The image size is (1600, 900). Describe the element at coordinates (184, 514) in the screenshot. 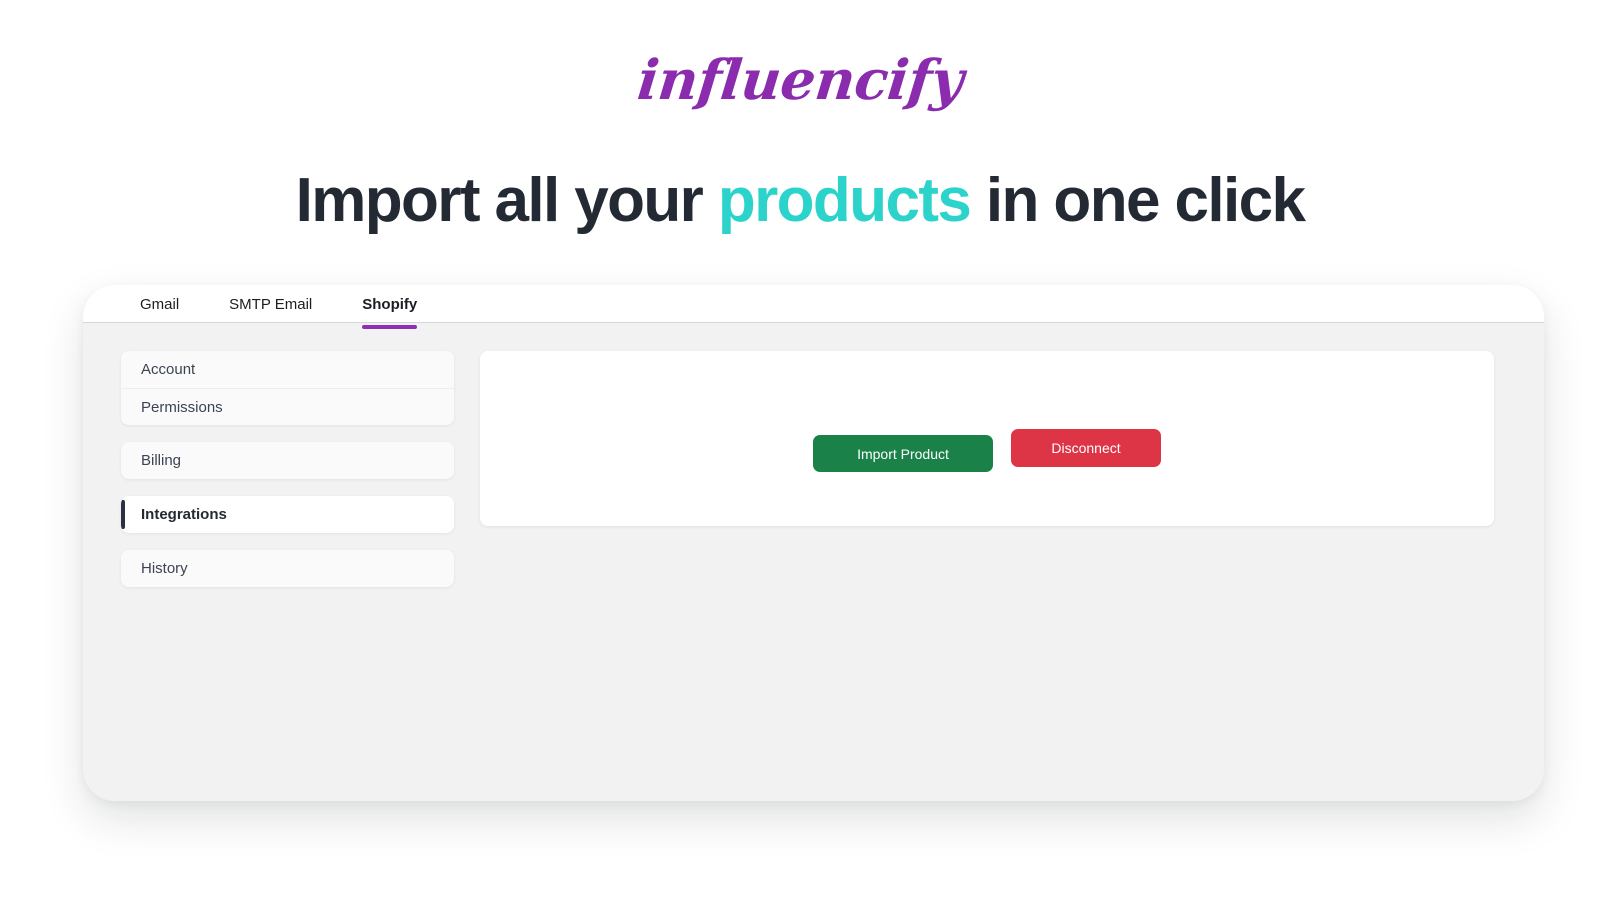

I see `sidebar-item-integrations-label: Integrations` at that location.